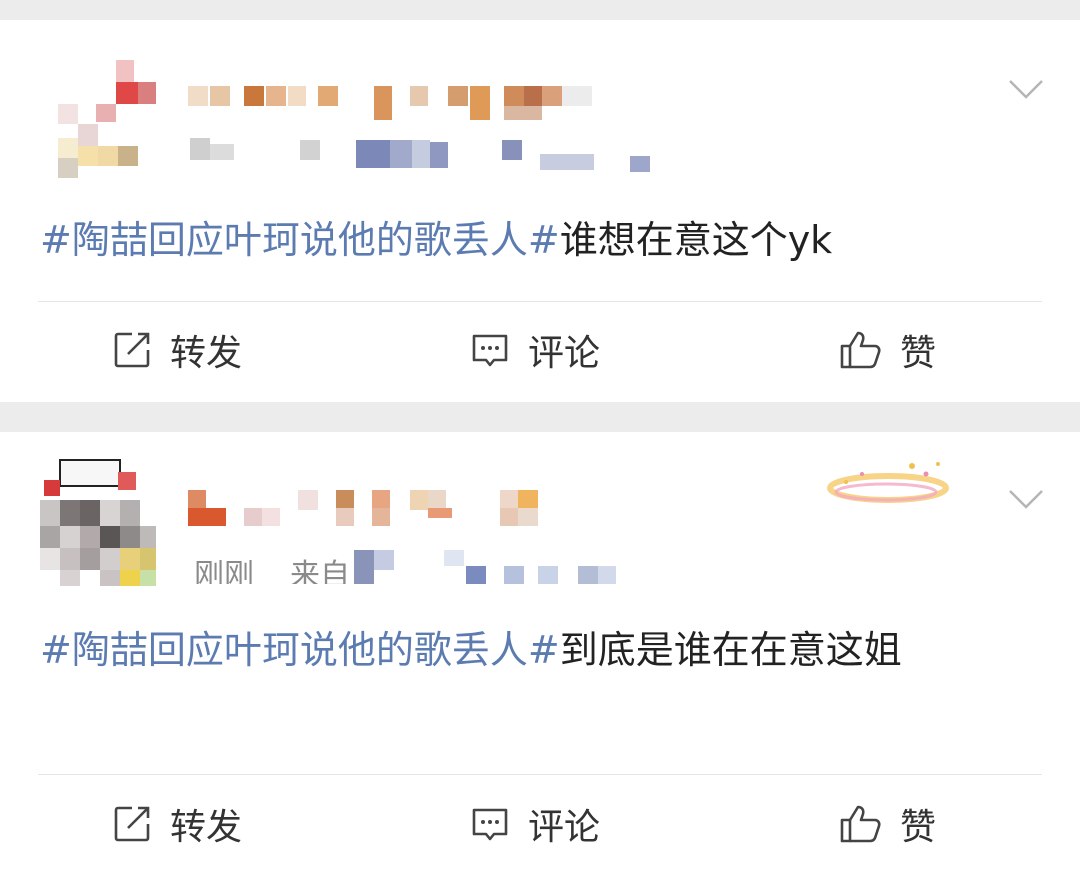  I want to click on post-content: #陶喆回应叶珂说他的歌丢人#谁想在意这个yk, so click(540, 240).